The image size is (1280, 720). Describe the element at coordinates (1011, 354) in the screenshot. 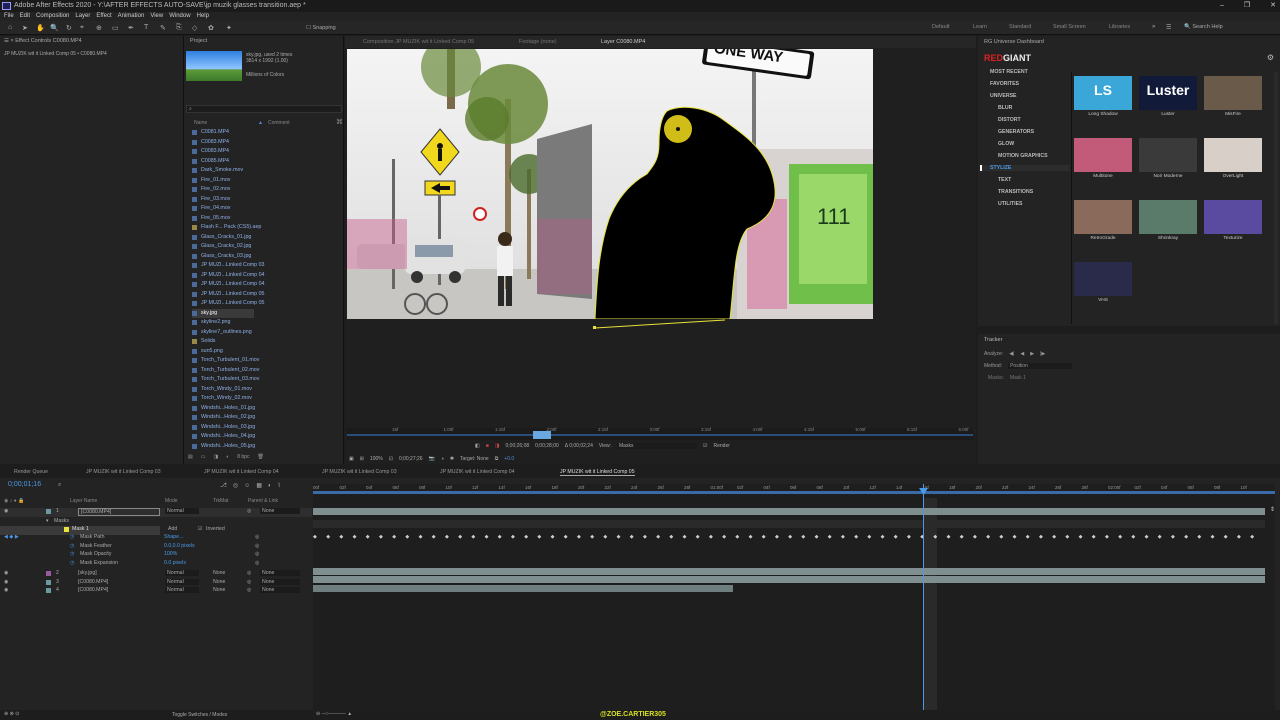

I see `analyze-back-frame-icon: ◀|` at that location.